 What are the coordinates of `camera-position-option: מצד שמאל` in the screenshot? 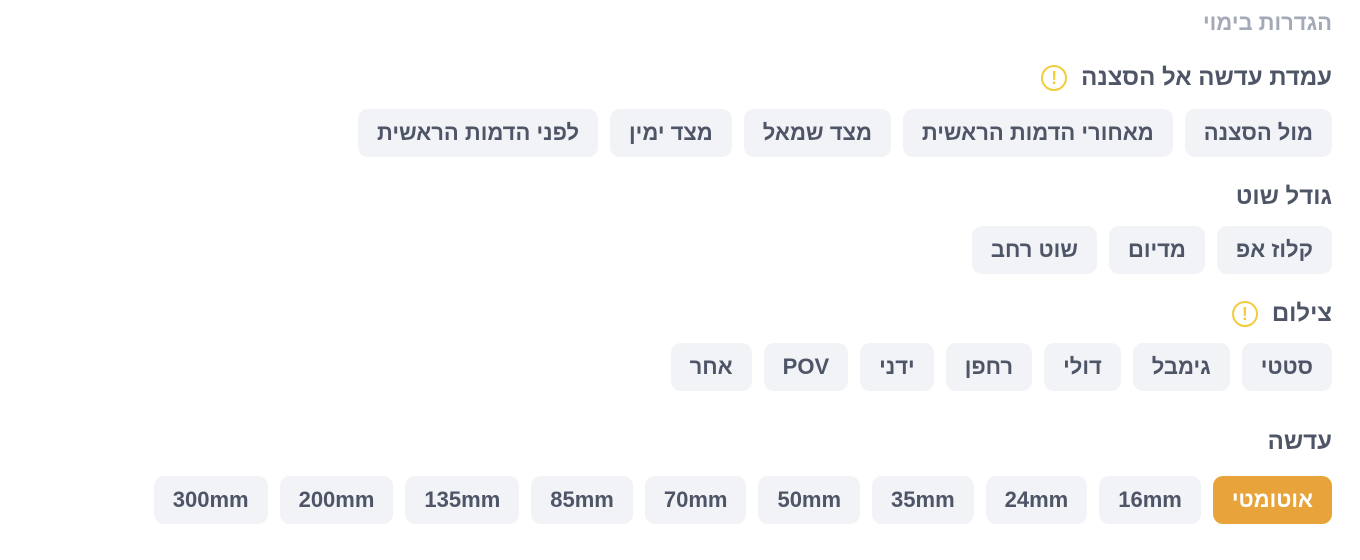 It's located at (817, 133).